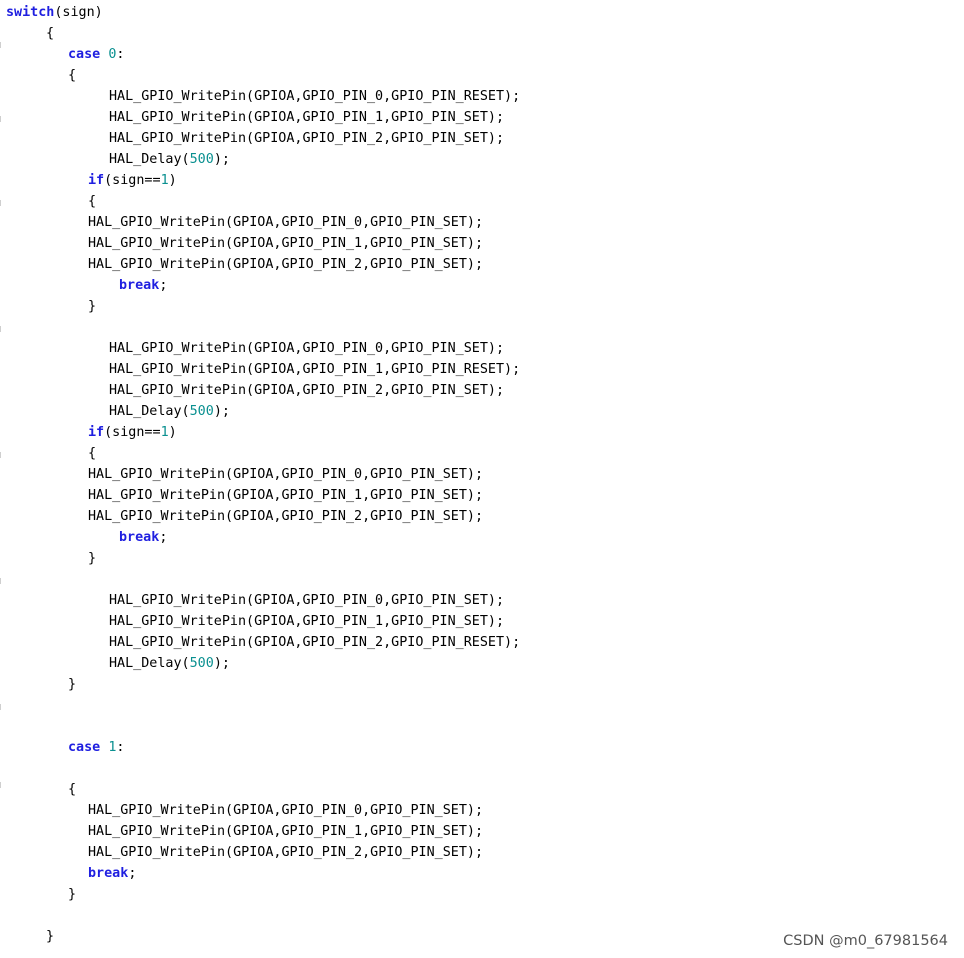  I want to click on editor-gutter, so click(1, 479).